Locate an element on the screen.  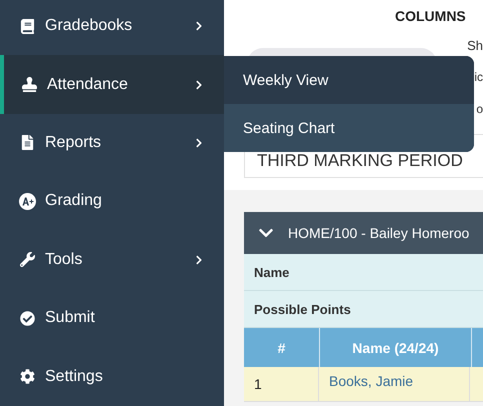
stamp-icon is located at coordinates (29, 84).